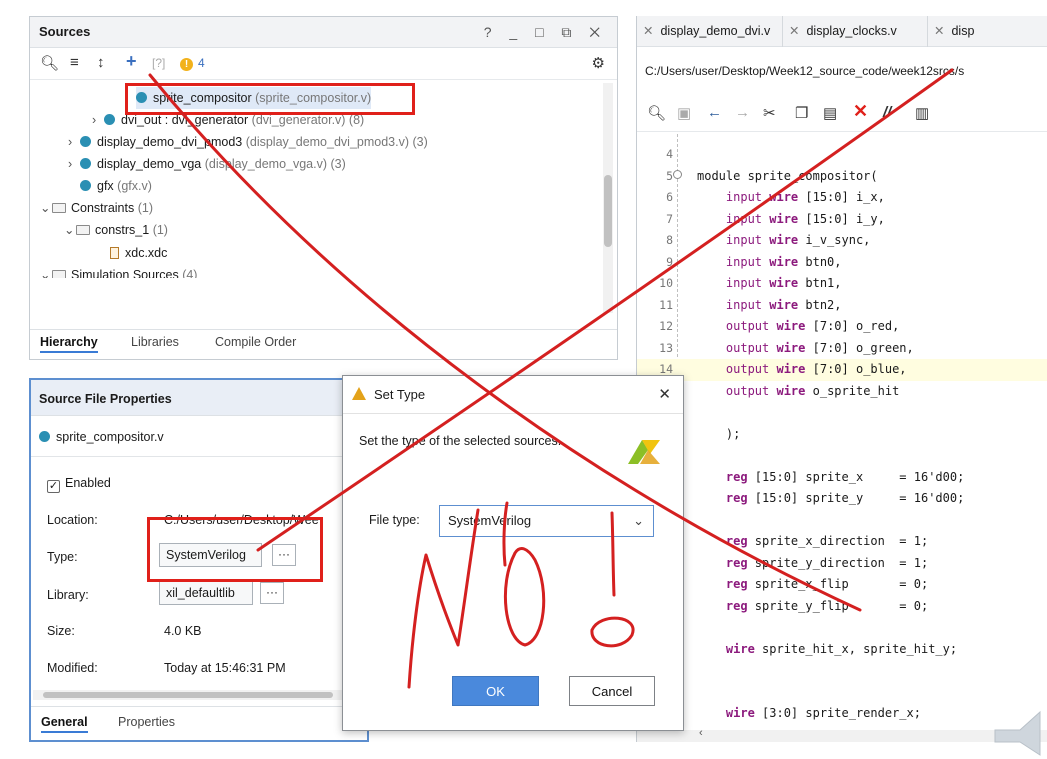  What do you see at coordinates (677, 174) in the screenshot?
I see `fold-marker-icon` at bounding box center [677, 174].